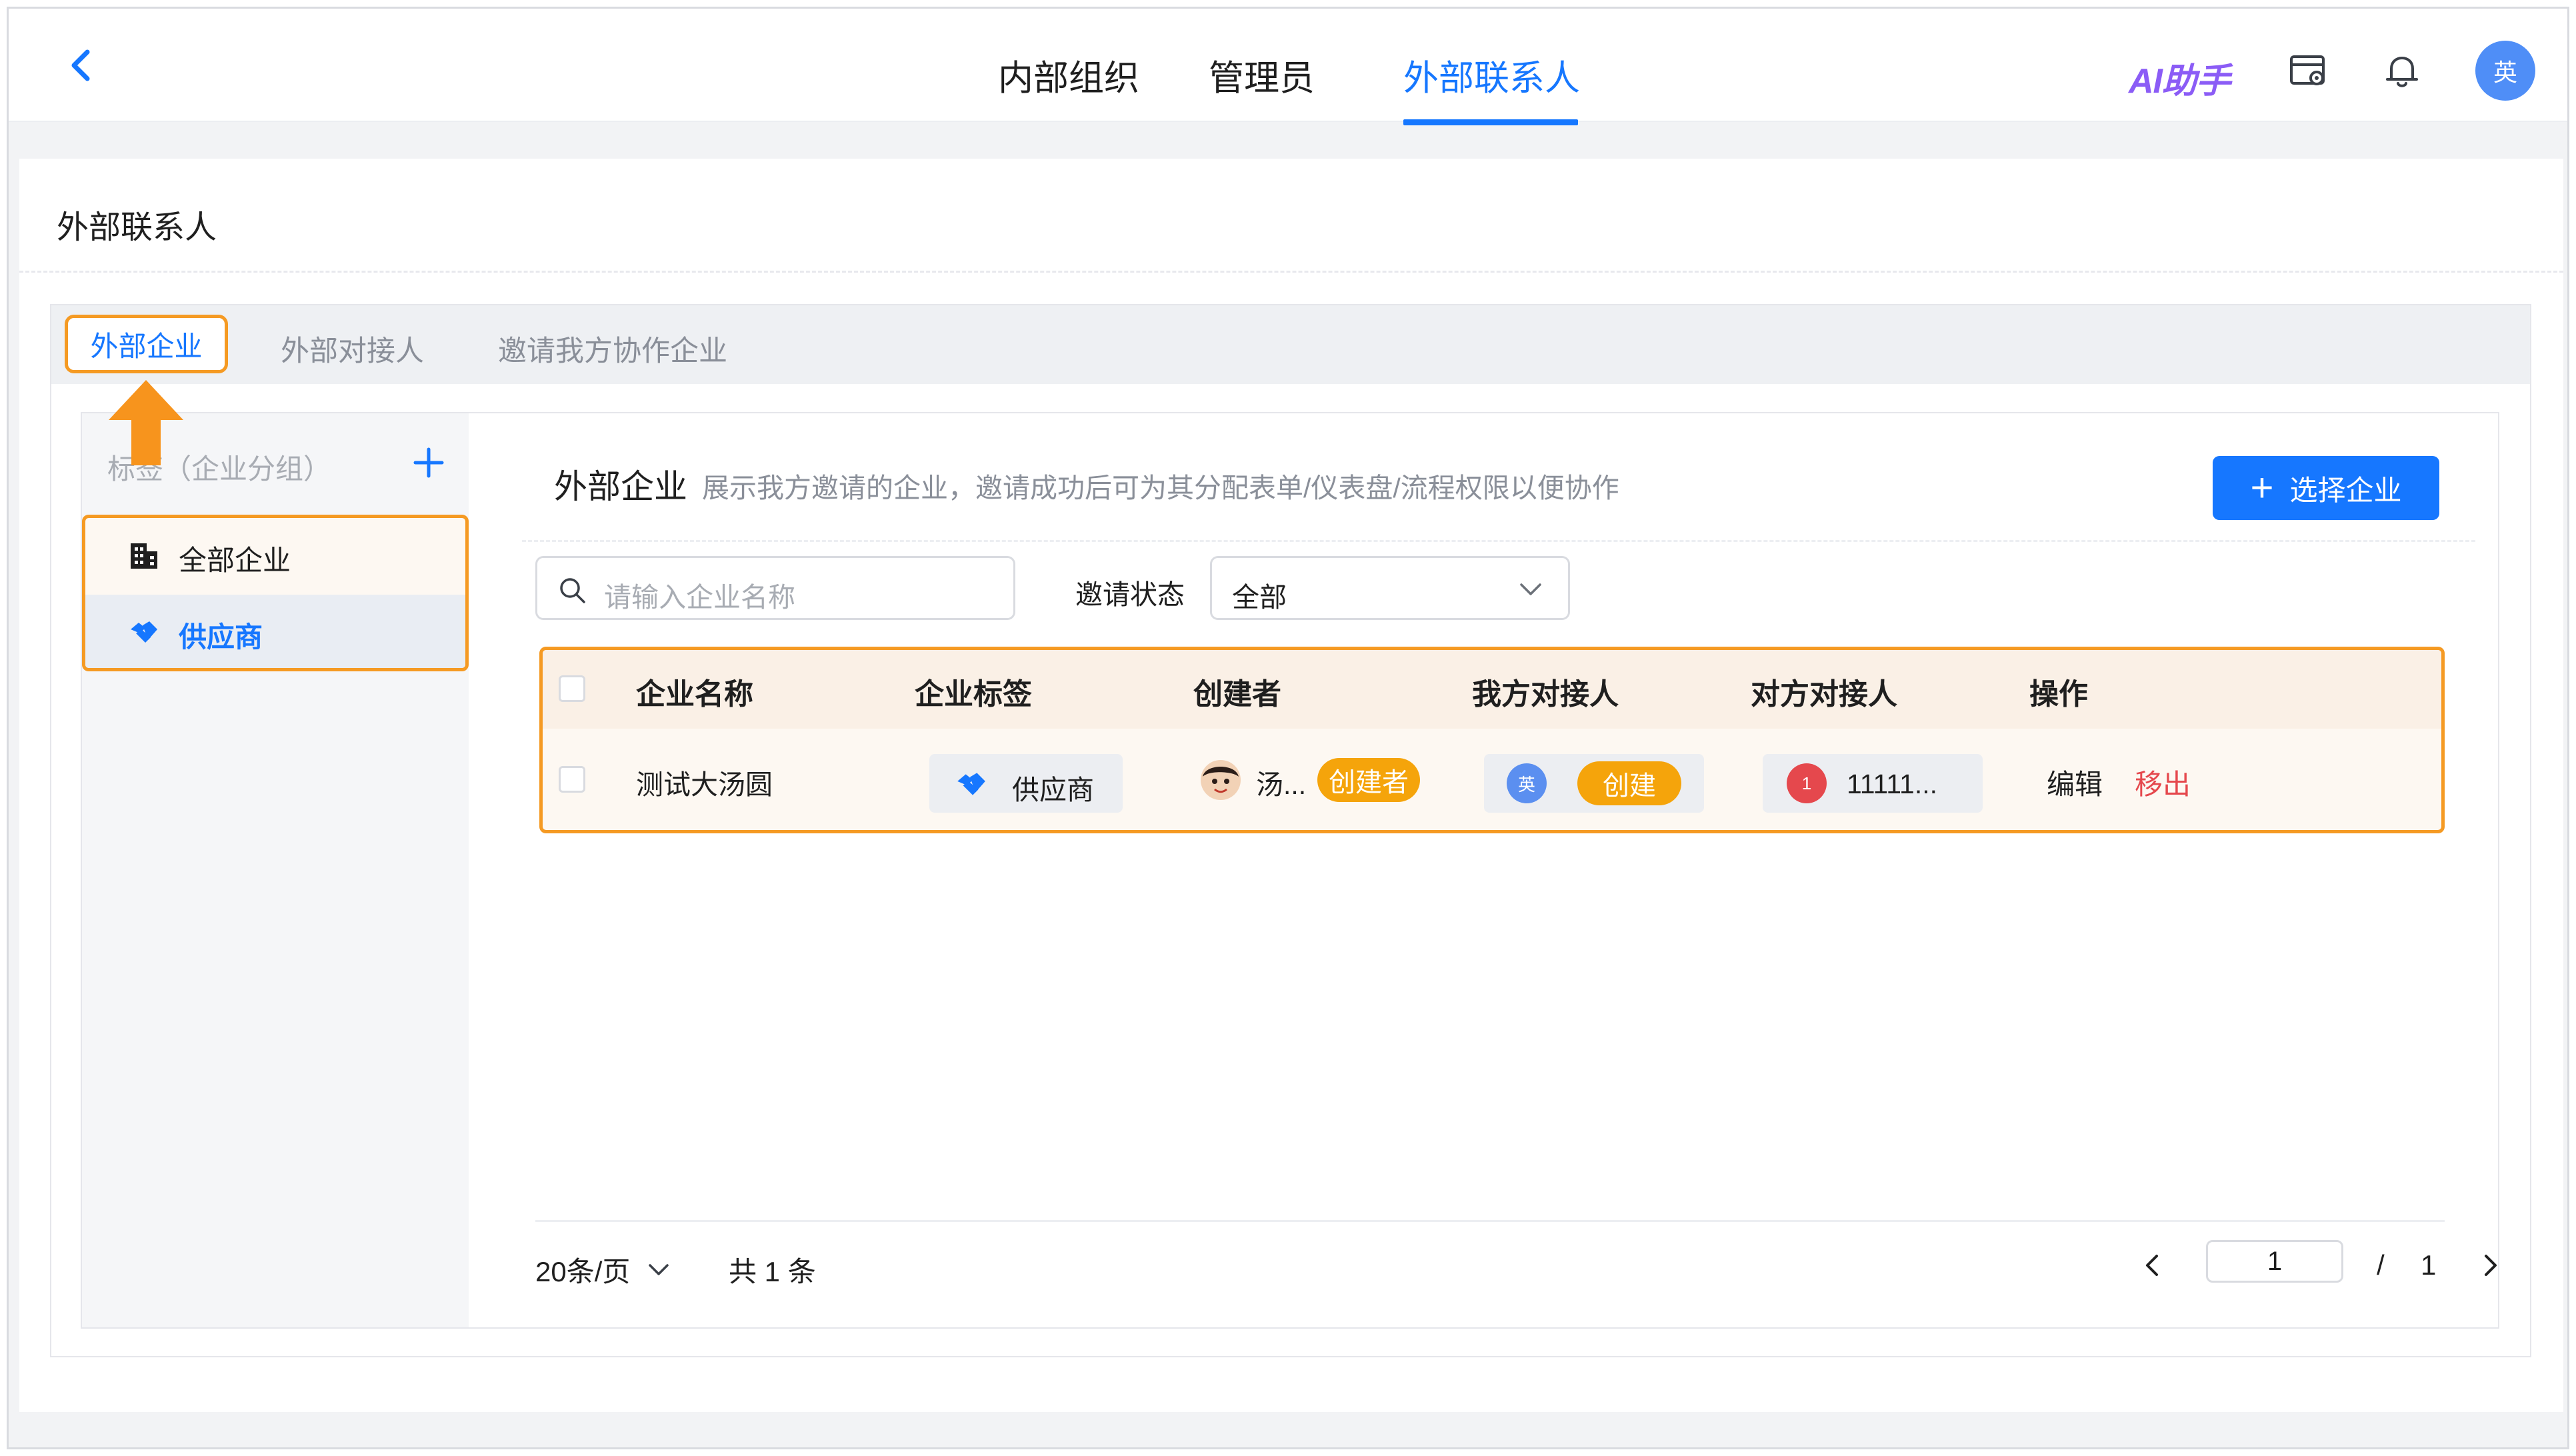 The width and height of the screenshot is (2576, 1456). Describe the element at coordinates (146, 344) in the screenshot. I see `tab-external-companies: 外部企业` at that location.